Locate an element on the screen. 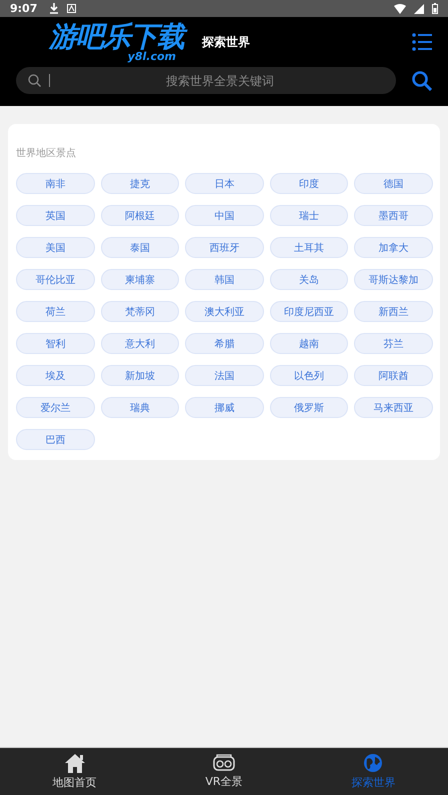 Image resolution: width=448 pixels, height=795 pixels. nav-tab: VR全景 is located at coordinates (224, 771).